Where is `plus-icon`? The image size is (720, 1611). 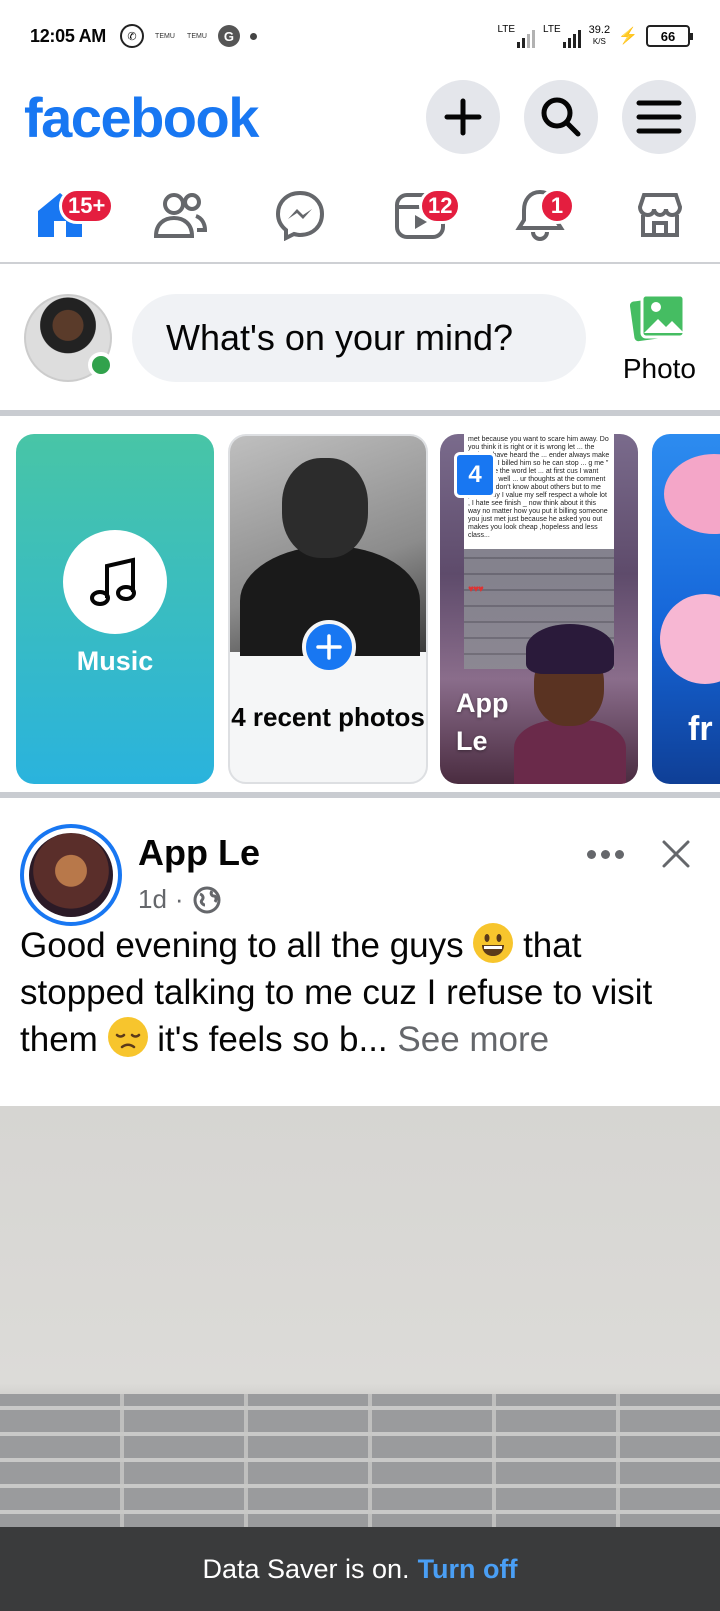
plus-icon is located at coordinates (463, 117).